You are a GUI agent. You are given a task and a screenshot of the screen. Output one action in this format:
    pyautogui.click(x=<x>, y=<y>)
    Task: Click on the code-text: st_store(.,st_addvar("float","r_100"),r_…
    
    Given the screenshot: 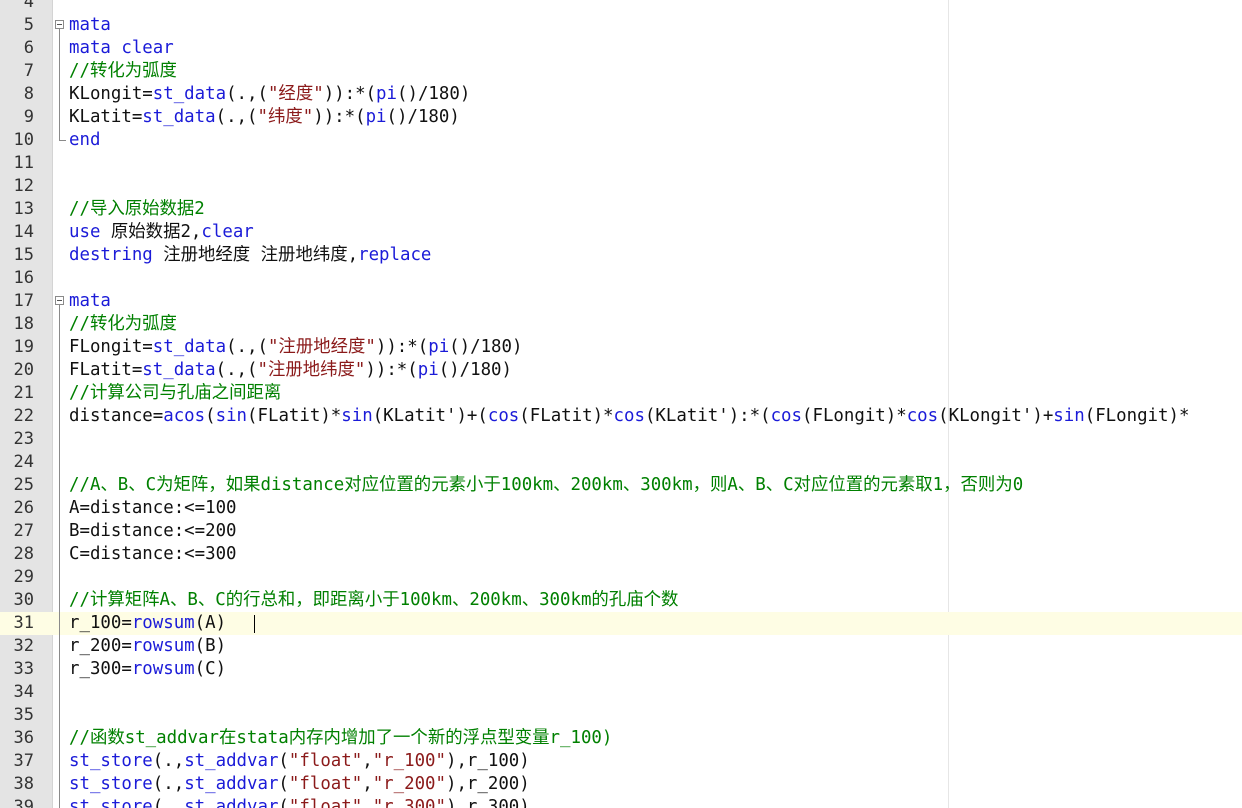 What is the action you would take?
    pyautogui.click(x=299, y=761)
    